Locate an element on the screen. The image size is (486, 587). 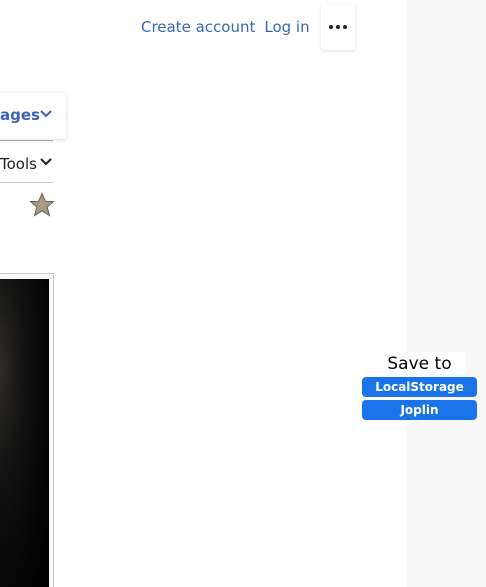
article-image is located at coordinates (24, 433).